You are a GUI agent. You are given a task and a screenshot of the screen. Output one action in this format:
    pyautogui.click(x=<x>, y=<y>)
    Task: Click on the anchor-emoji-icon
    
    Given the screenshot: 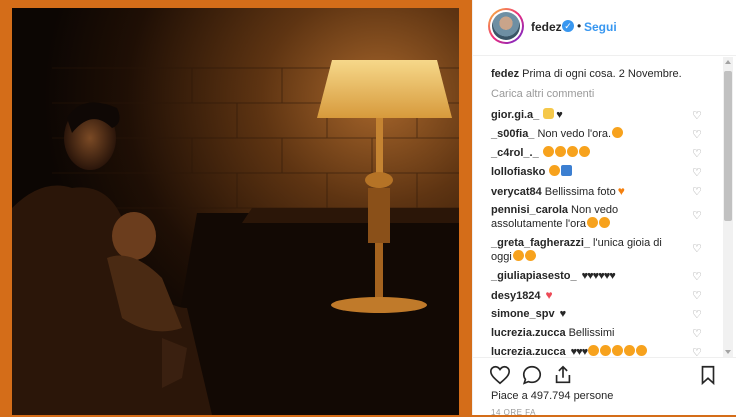 What is the action you would take?
    pyautogui.click(x=567, y=170)
    